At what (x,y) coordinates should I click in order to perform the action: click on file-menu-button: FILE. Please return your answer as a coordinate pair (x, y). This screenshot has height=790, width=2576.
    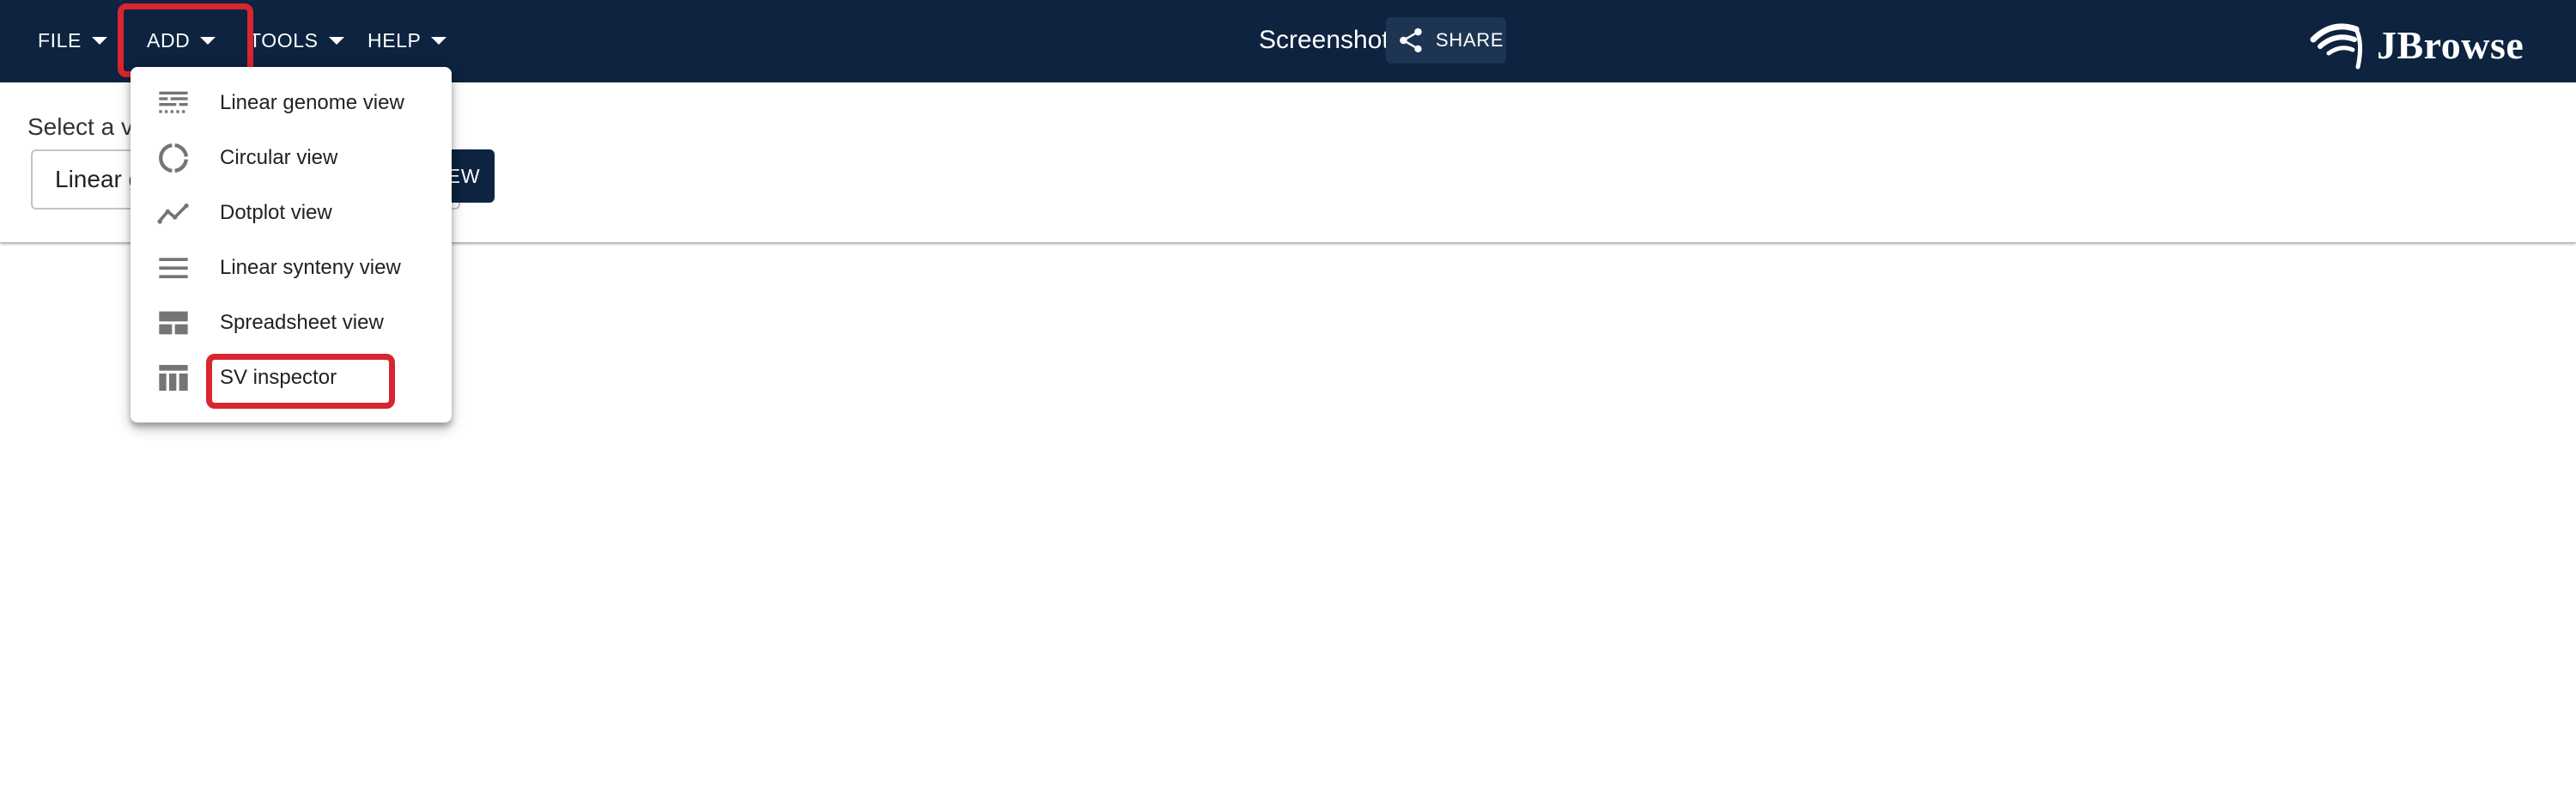
    Looking at the image, I should click on (72, 40).